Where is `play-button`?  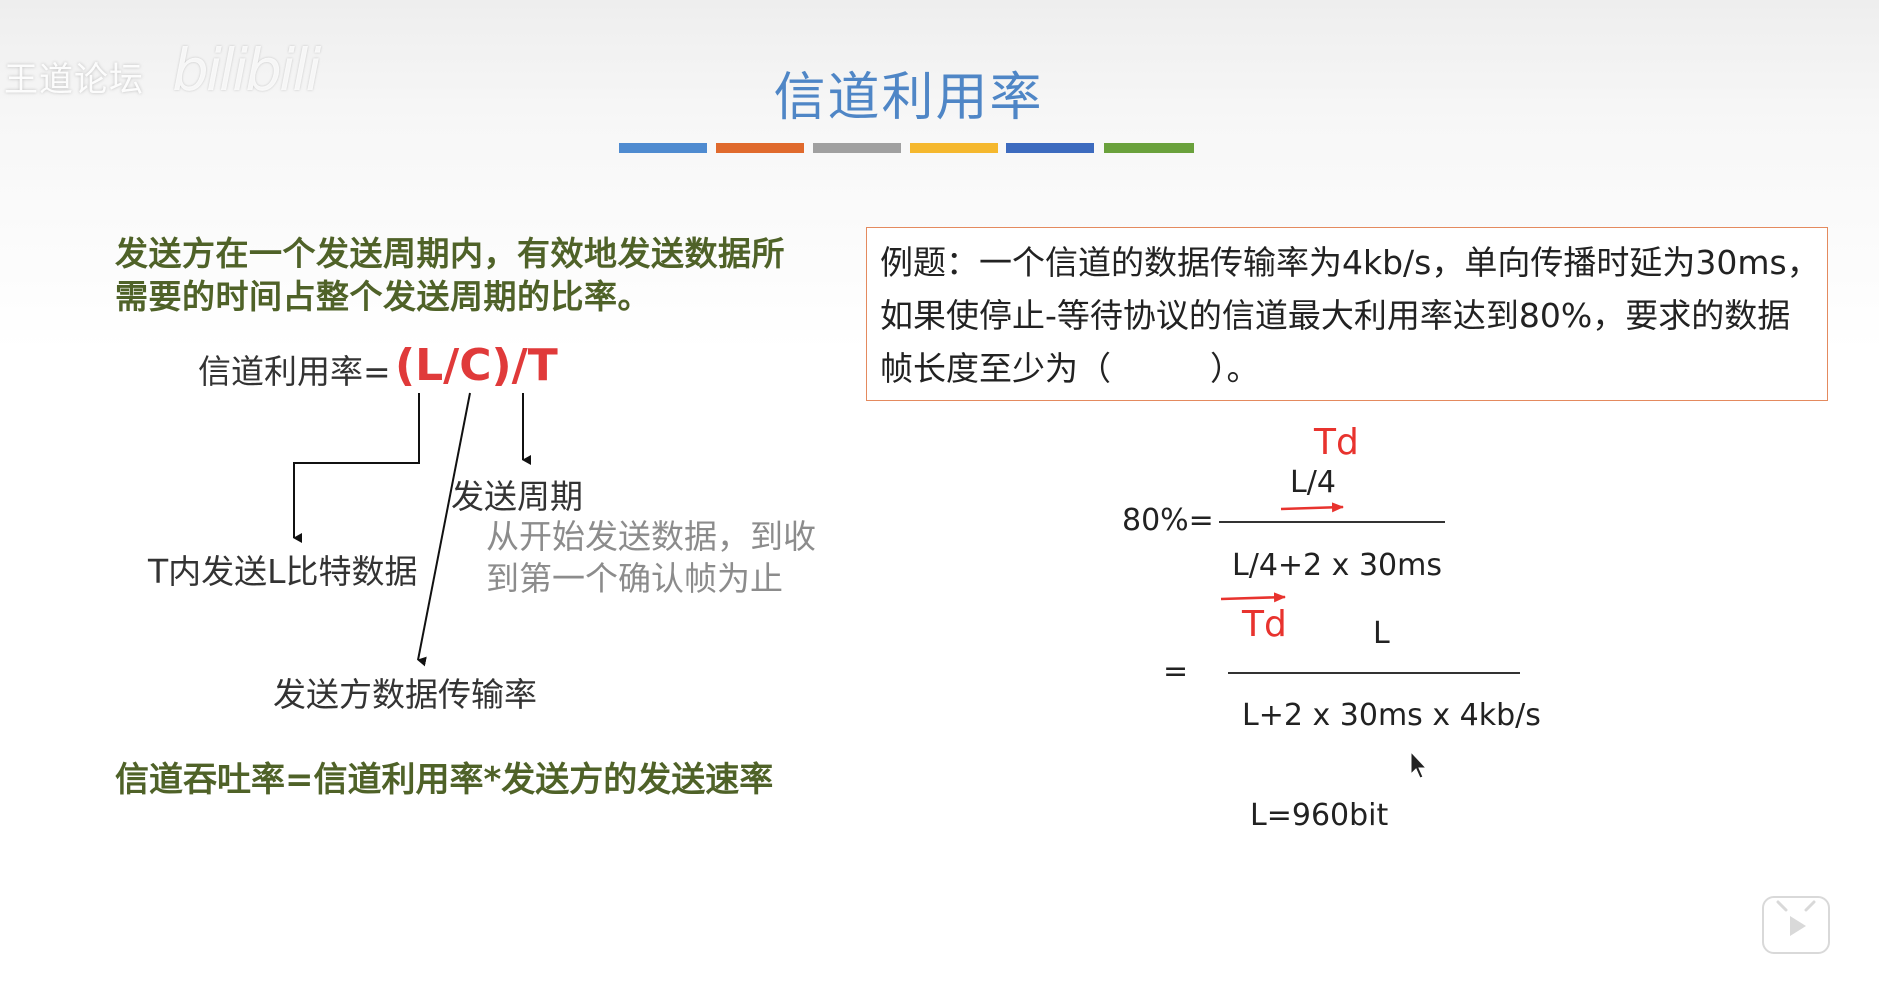
play-button is located at coordinates (1796, 925).